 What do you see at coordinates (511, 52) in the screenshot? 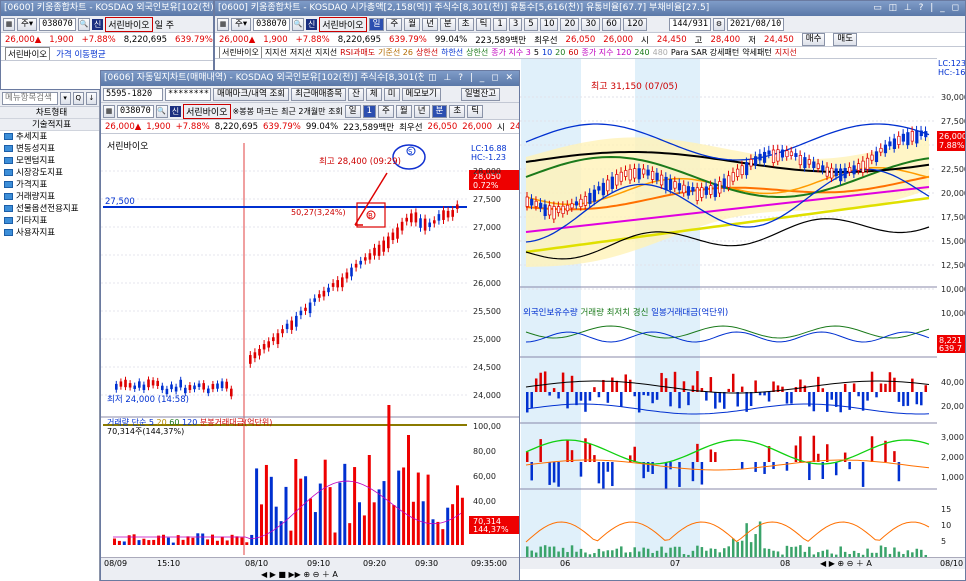
I see `legend-item: 종가 지수 3` at bounding box center [511, 52].